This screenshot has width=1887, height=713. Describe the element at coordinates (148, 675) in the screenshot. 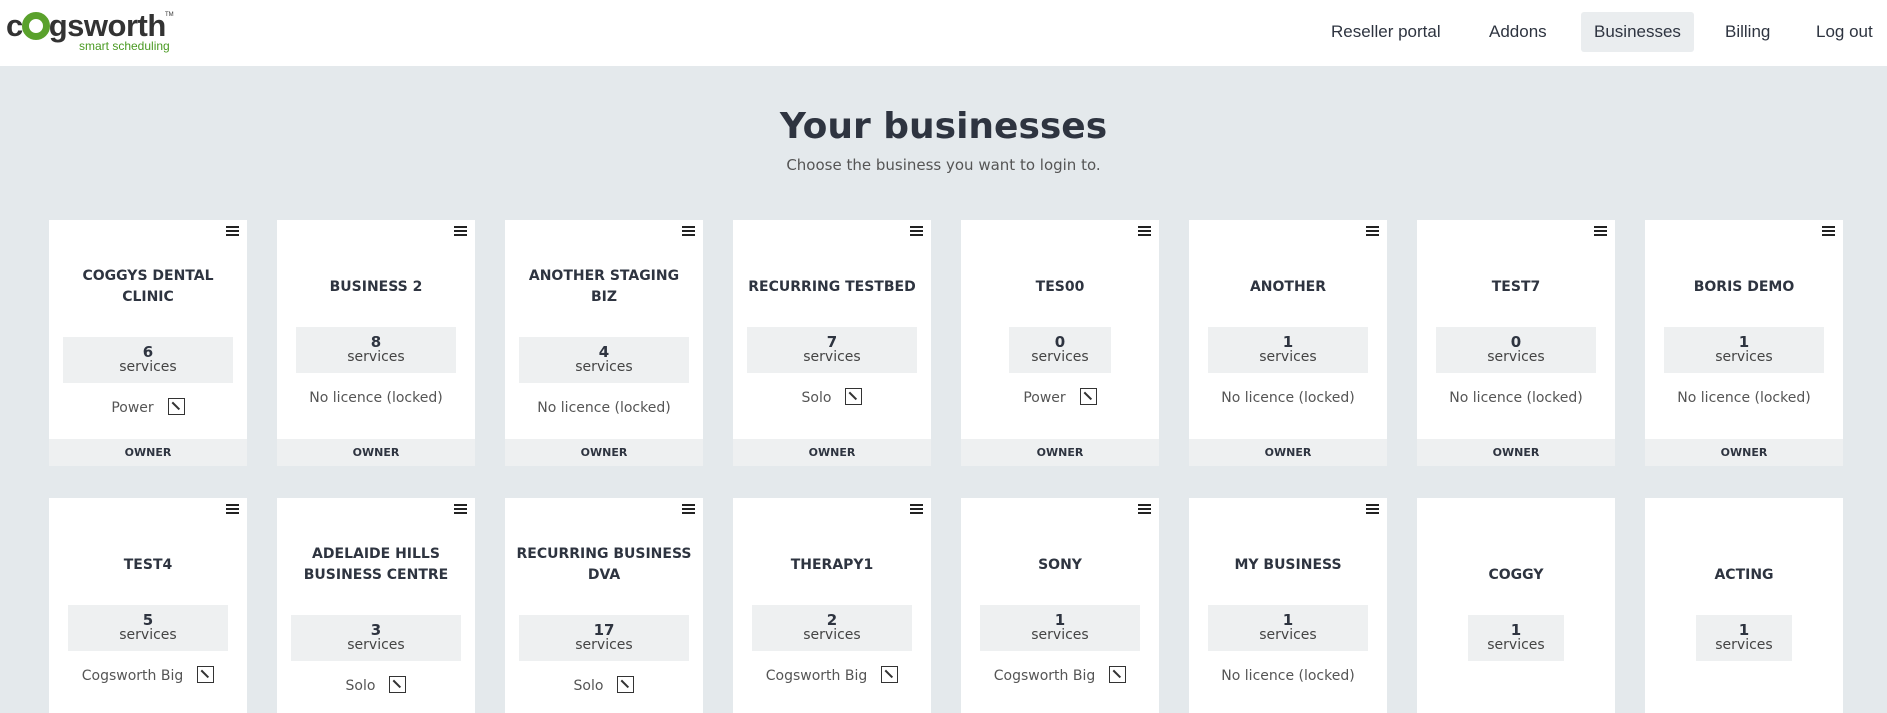

I see `licence-status: Cogsworth Big` at that location.